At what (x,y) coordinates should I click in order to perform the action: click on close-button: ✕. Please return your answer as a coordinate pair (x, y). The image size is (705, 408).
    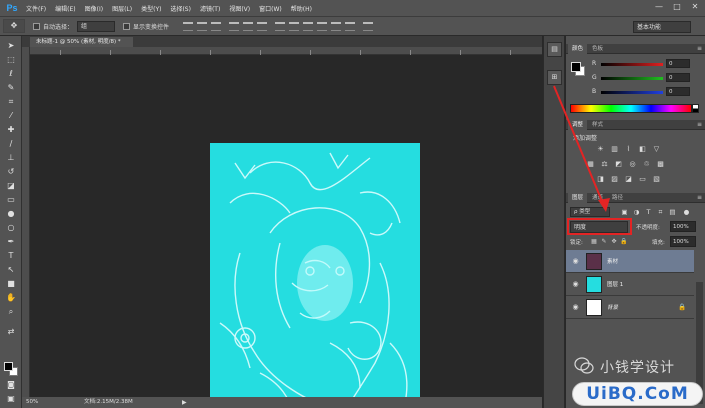
    Looking at the image, I should click on (695, 7).